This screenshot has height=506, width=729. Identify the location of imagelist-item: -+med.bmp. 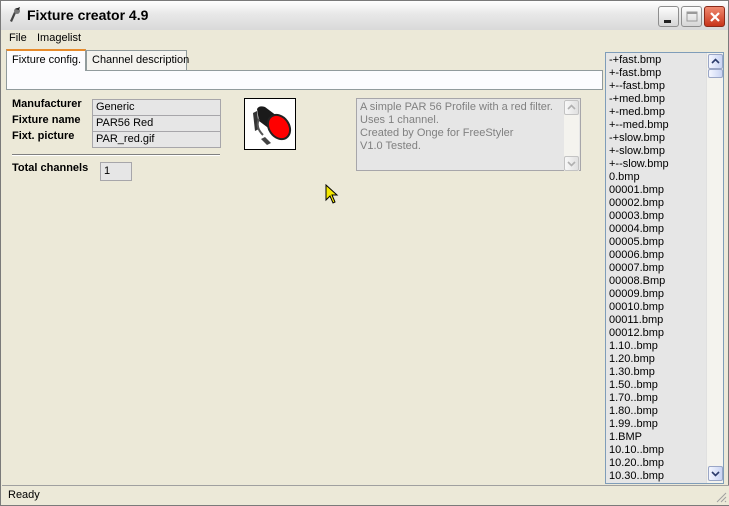
(657, 99).